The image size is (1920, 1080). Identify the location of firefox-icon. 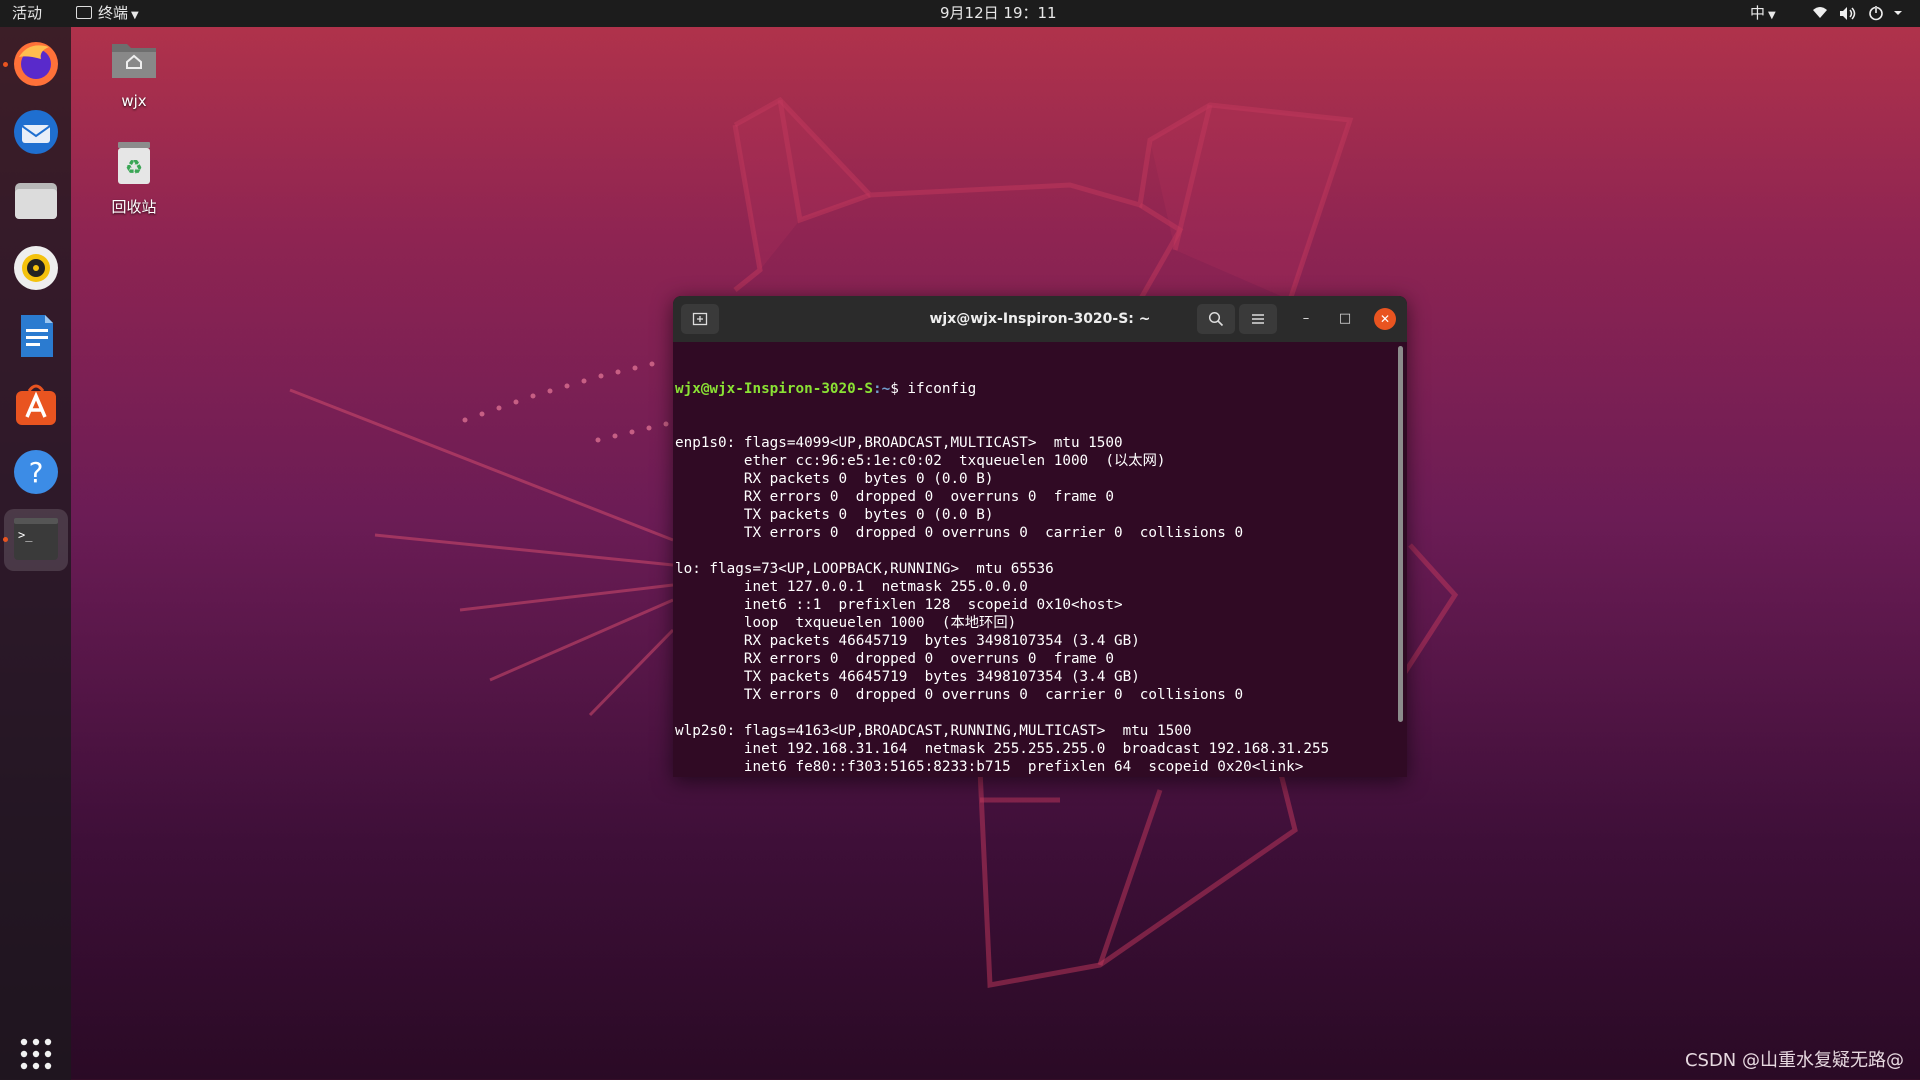
(36, 64).